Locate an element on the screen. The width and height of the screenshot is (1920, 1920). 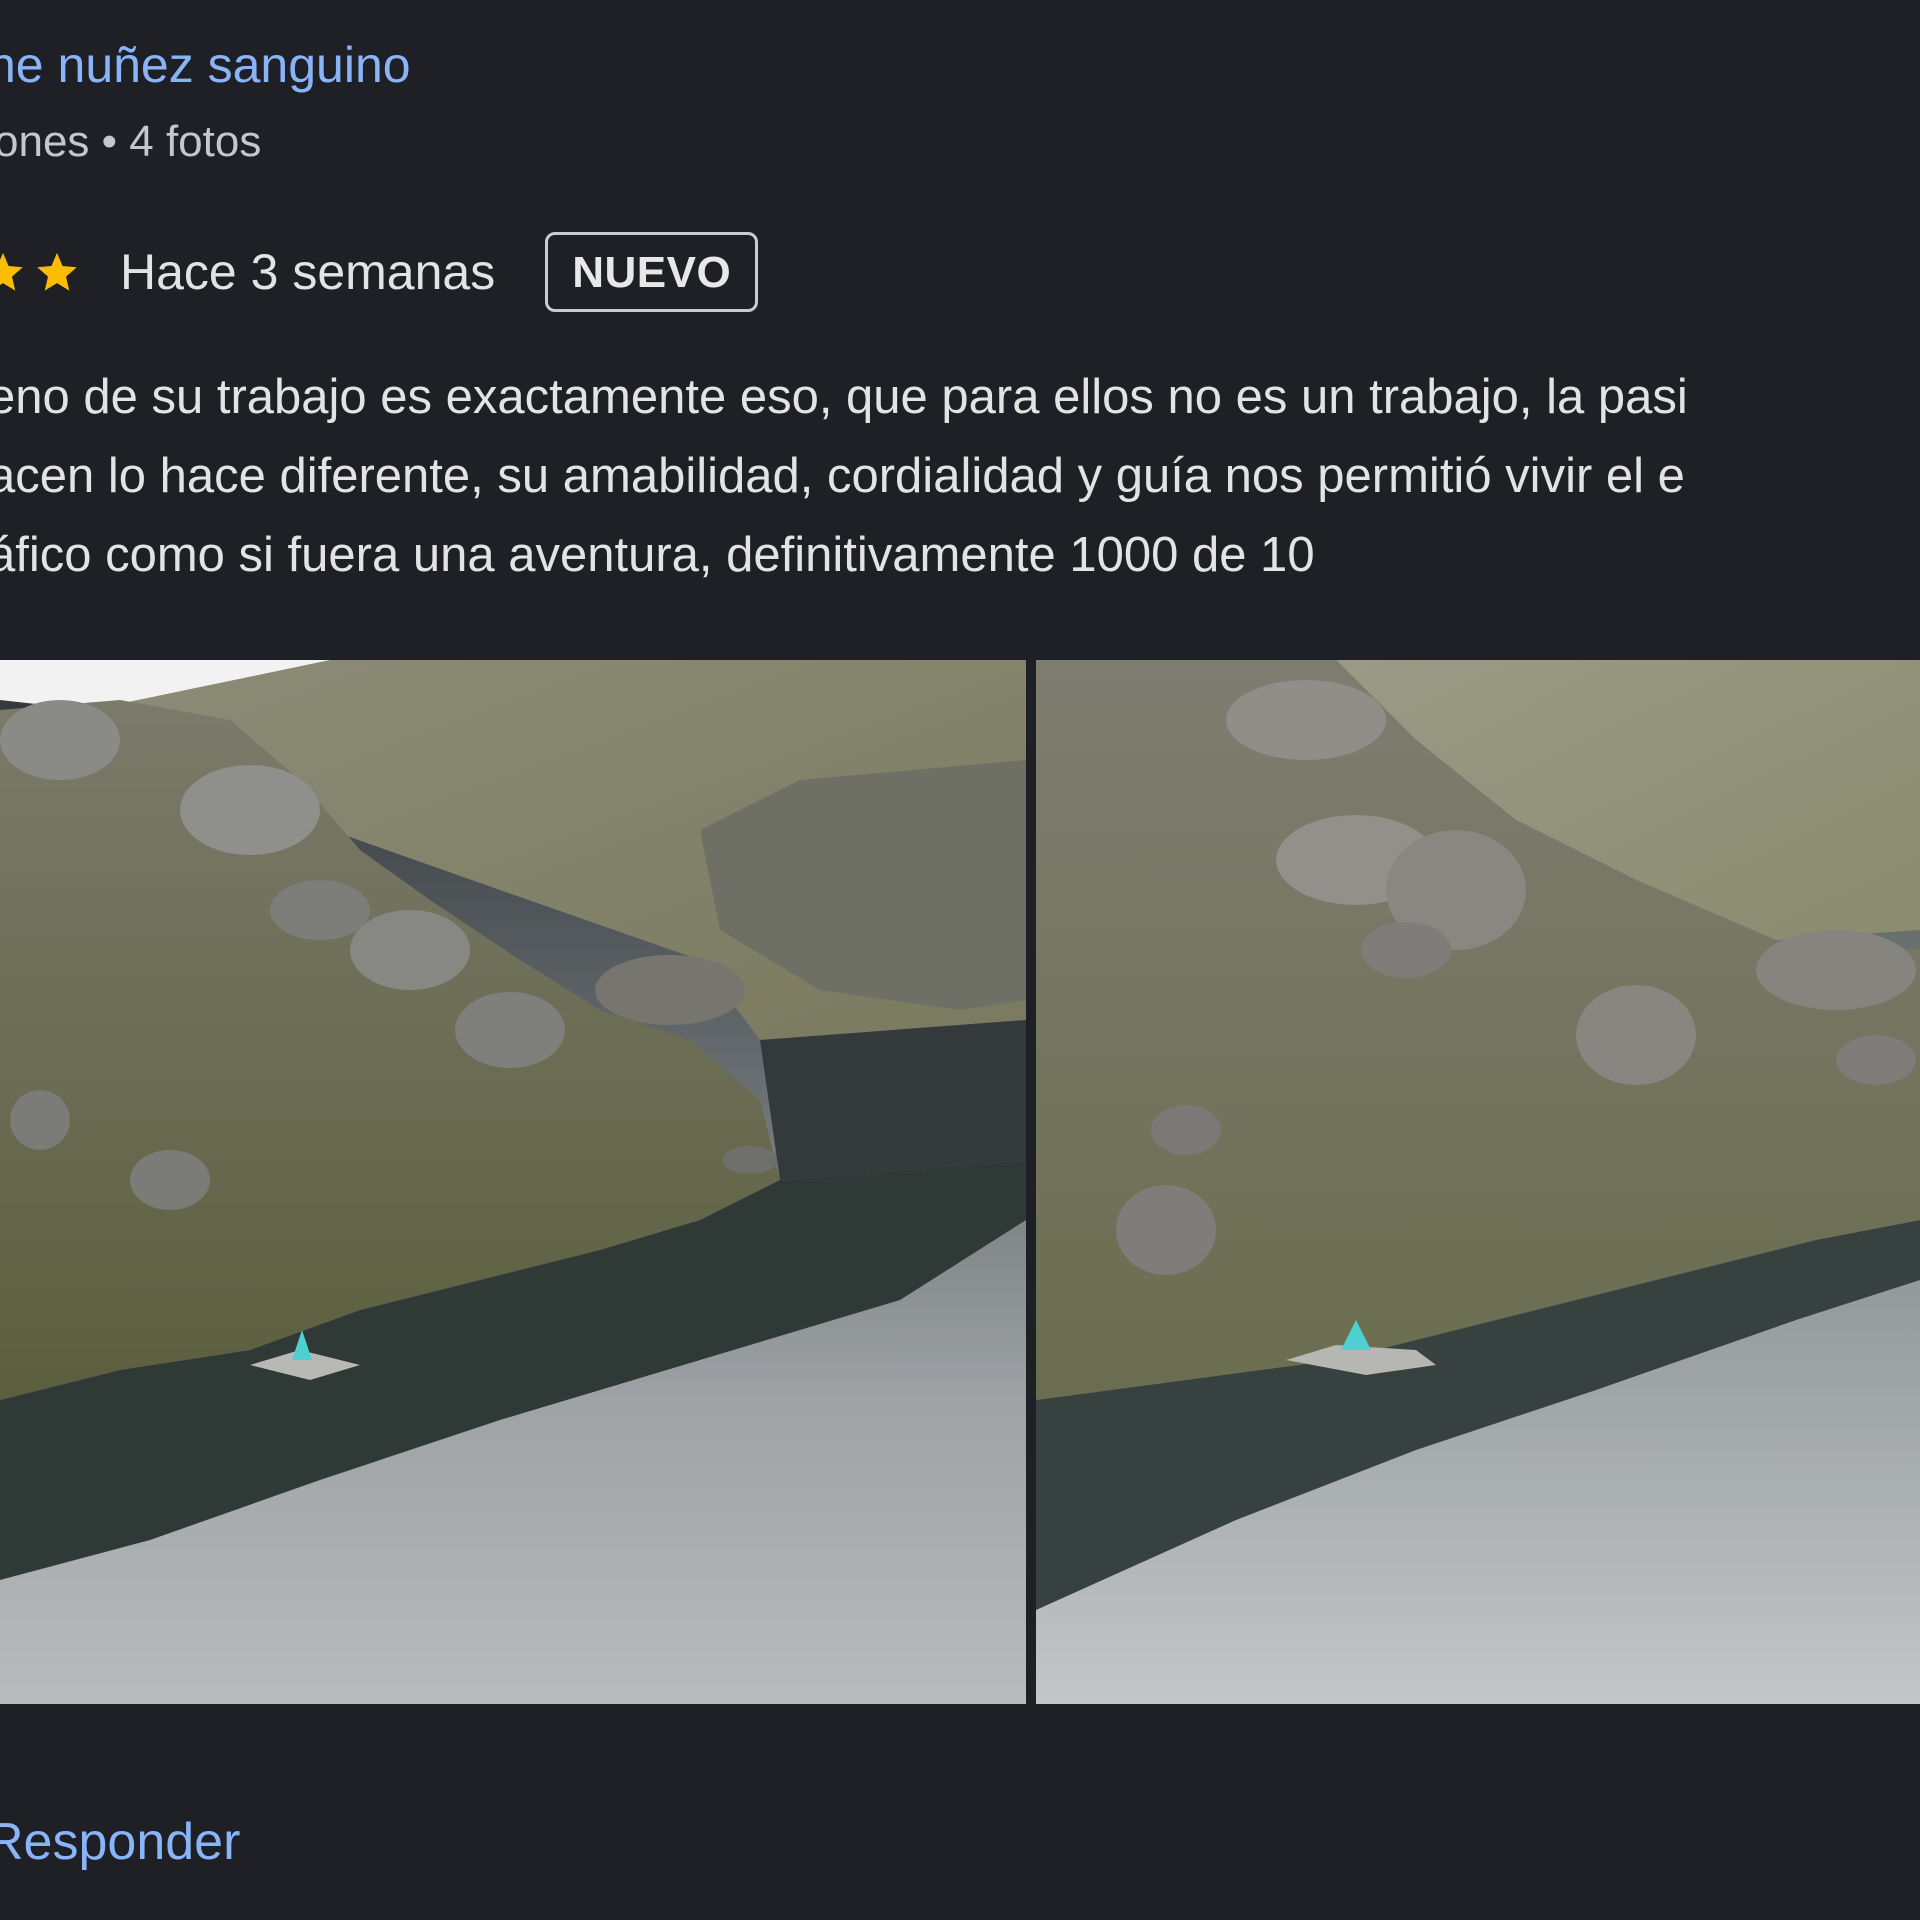
reviewer-name-link: ne nuñez sanguino is located at coordinates (205, 65).